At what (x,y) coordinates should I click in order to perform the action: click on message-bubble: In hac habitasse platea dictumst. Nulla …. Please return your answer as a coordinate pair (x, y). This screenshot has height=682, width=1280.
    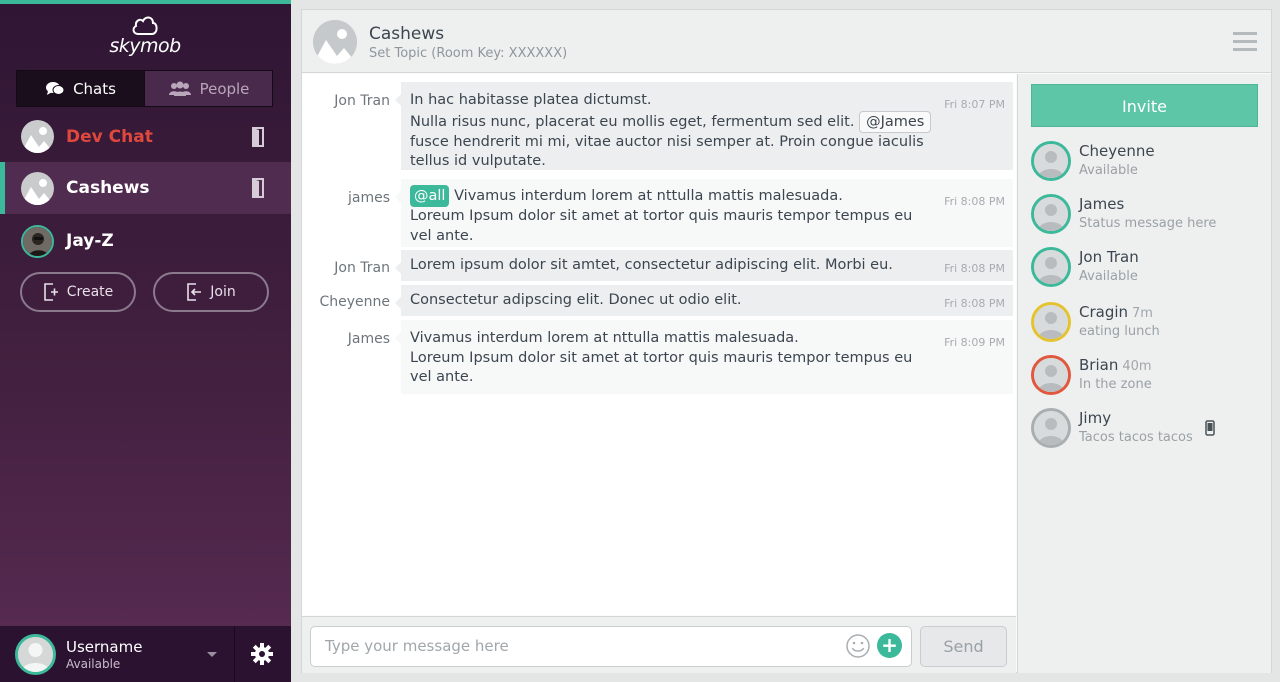
    Looking at the image, I should click on (704, 126).